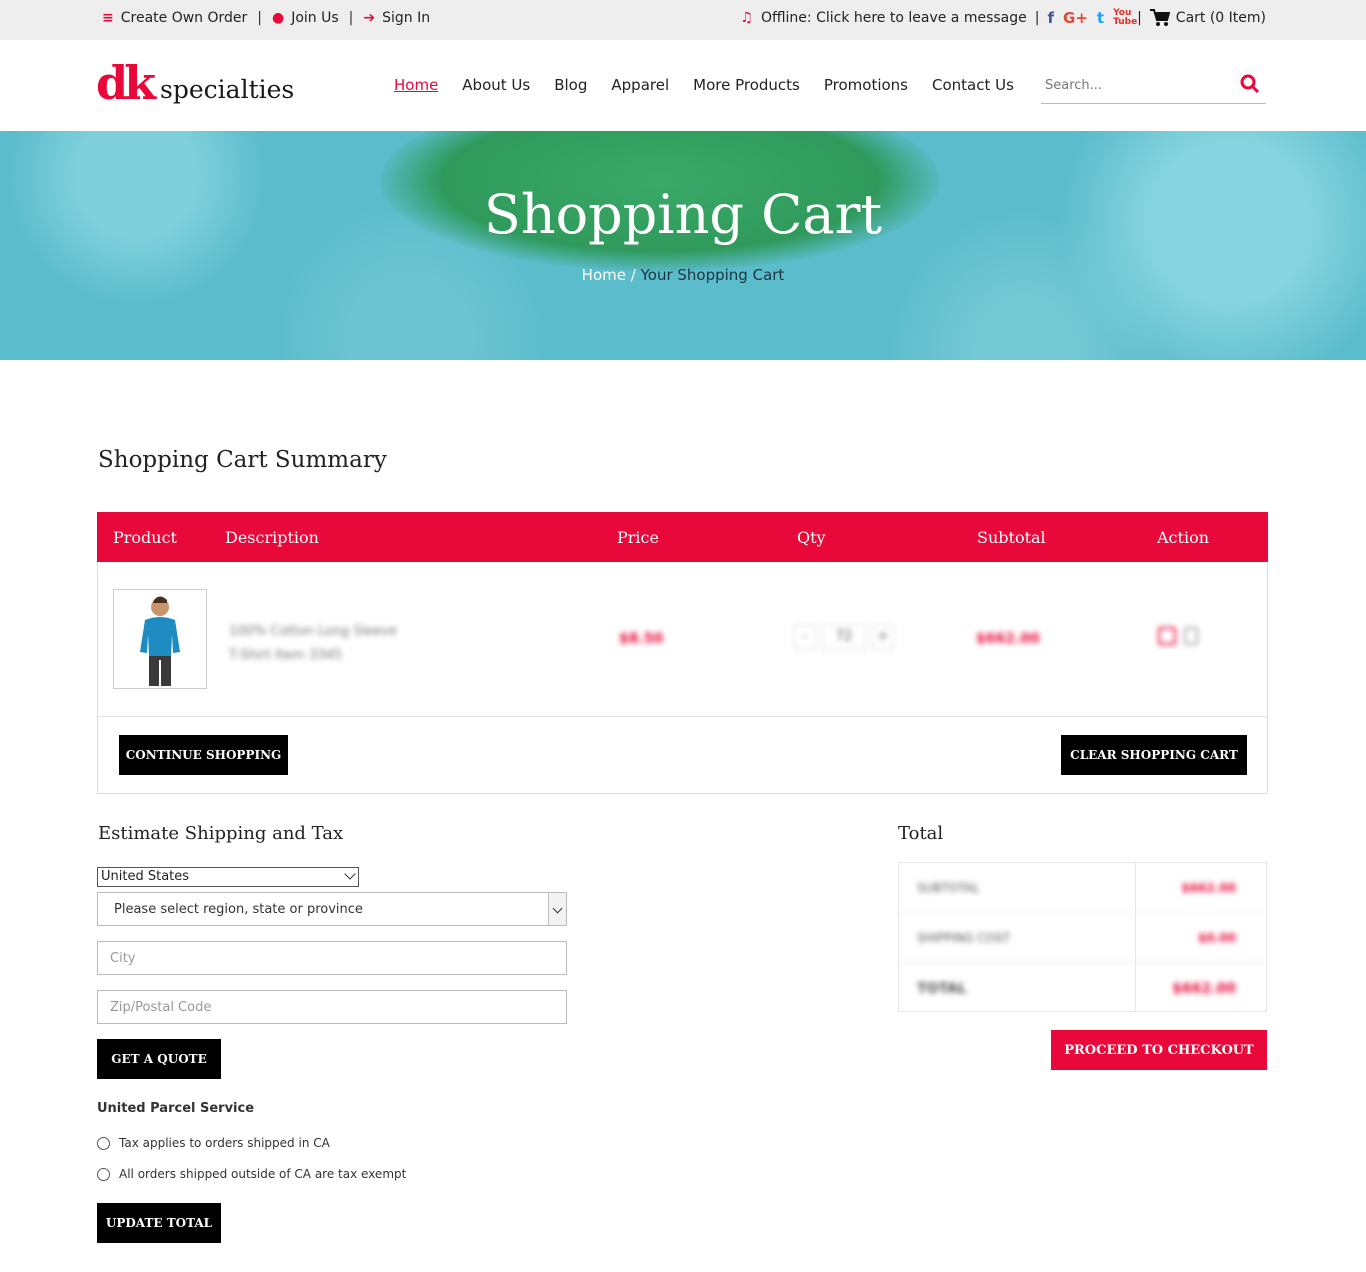 This screenshot has width=1366, height=1272. Describe the element at coordinates (894, 18) in the screenshot. I see `offline-message-link: Offline: Click here to leave a message` at that location.